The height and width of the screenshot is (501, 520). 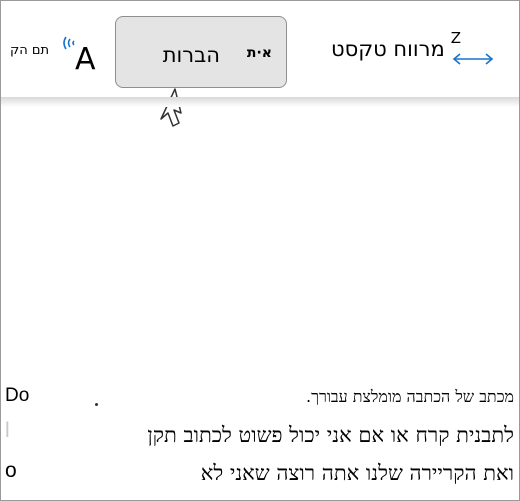 I want to click on document-line: מכתב של הכתבה מומלצת עבורך., so click(x=410, y=396).